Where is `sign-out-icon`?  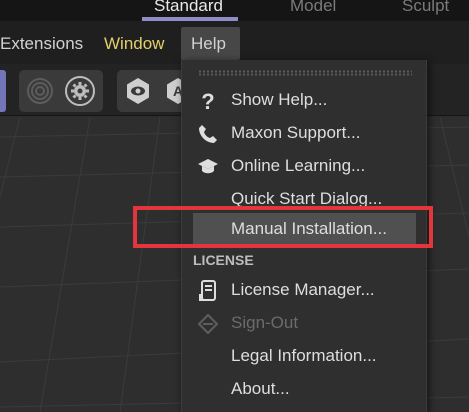
sign-out-icon is located at coordinates (208, 324).